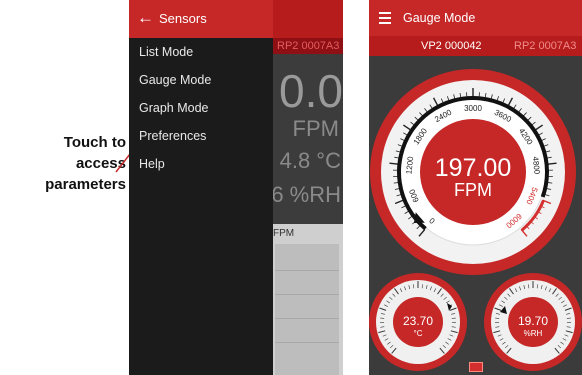  What do you see at coordinates (306, 194) in the screenshot?
I see `background-humidity: 6 %RH` at bounding box center [306, 194].